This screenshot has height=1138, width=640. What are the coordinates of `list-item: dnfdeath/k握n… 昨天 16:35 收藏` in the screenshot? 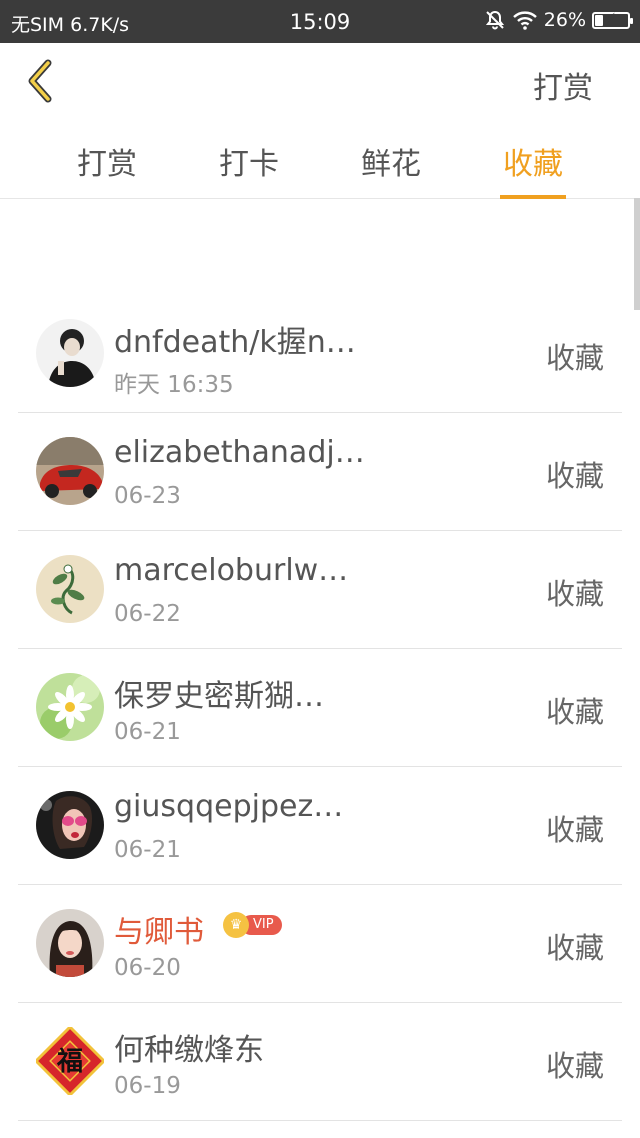 It's located at (320, 354).